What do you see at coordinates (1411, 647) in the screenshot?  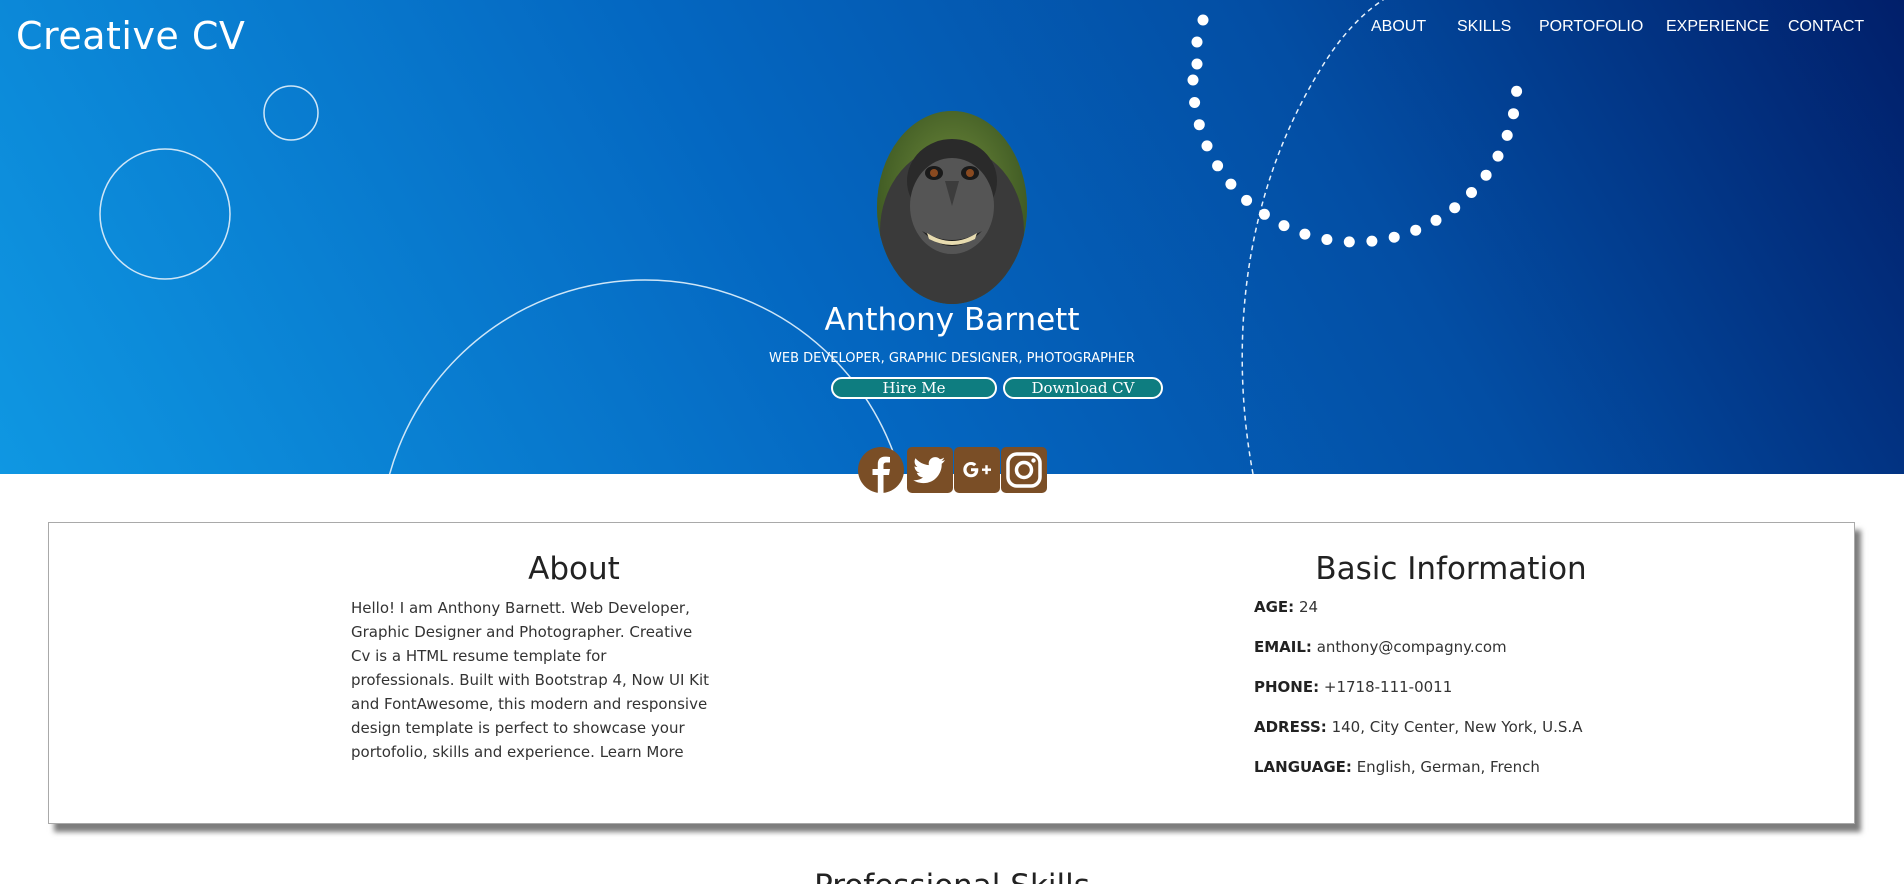 I see `info-value: anthony@compagny.com` at bounding box center [1411, 647].